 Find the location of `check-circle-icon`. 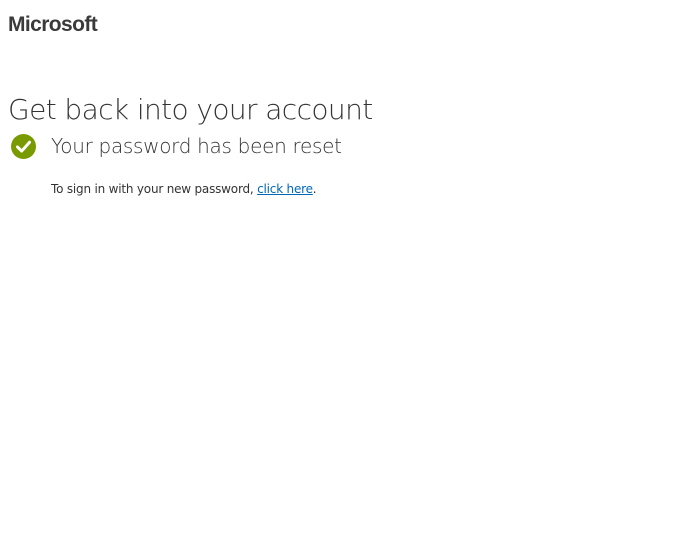

check-circle-icon is located at coordinates (23, 146).